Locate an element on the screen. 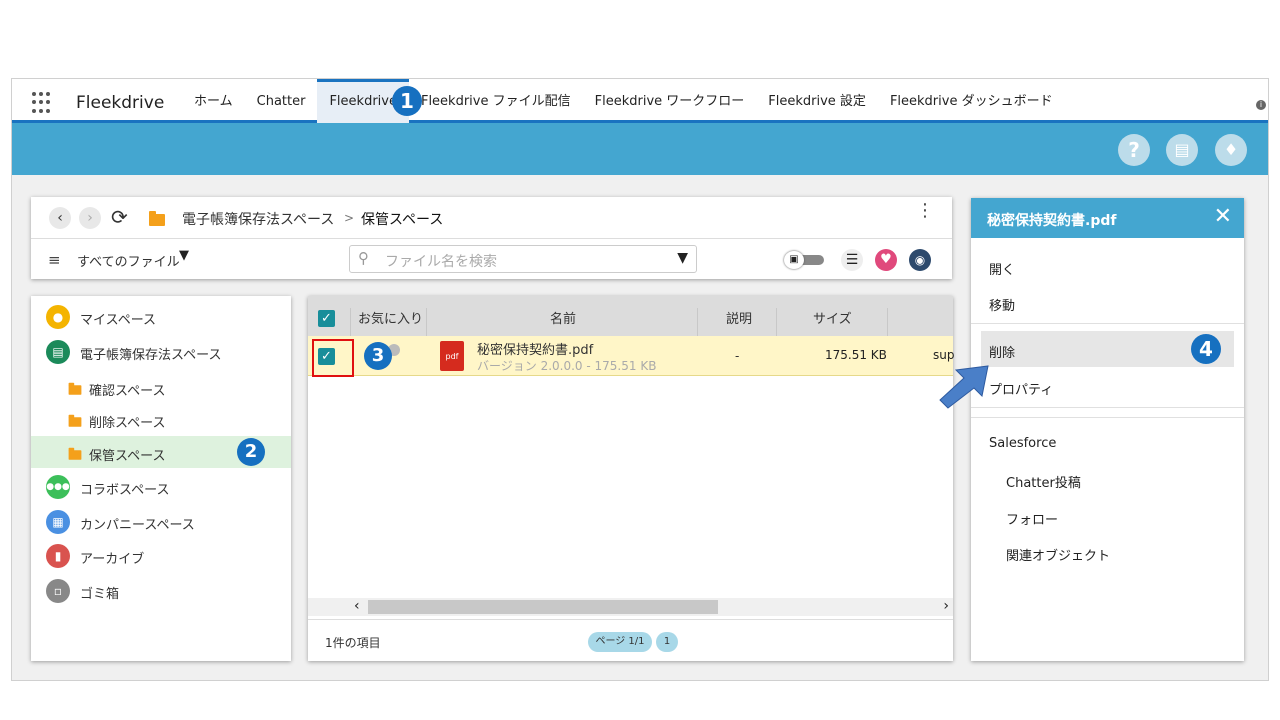 Image resolution: width=1280 pixels, height=720 pixels. tree-item-label: コラボスペース is located at coordinates (125, 490).